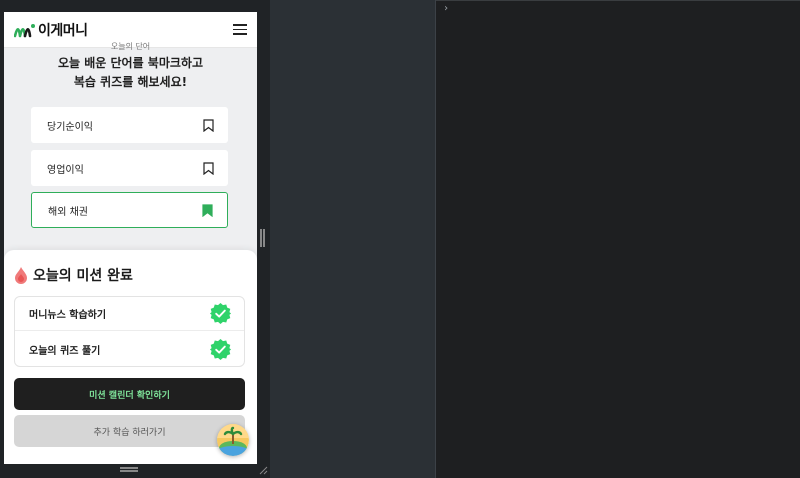 This screenshot has width=800, height=478. Describe the element at coordinates (207, 210) in the screenshot. I see `bookmark-filled-icon` at that location.